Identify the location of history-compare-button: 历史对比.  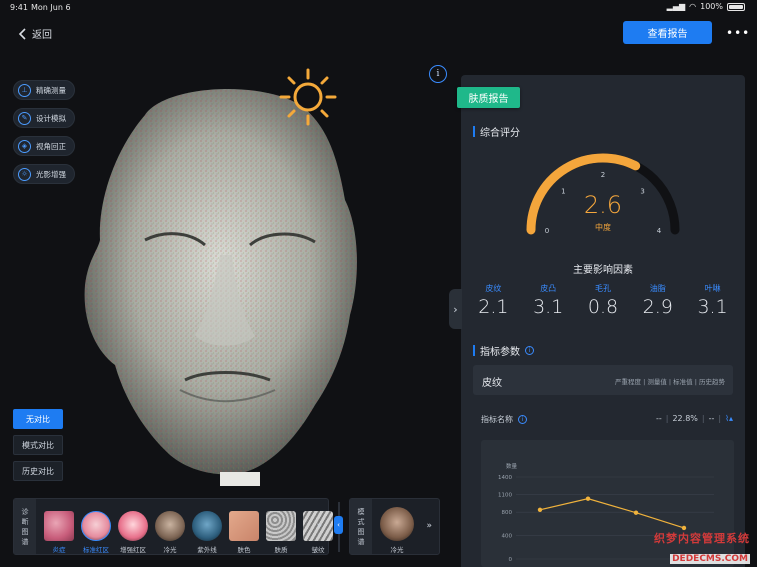
(38, 471).